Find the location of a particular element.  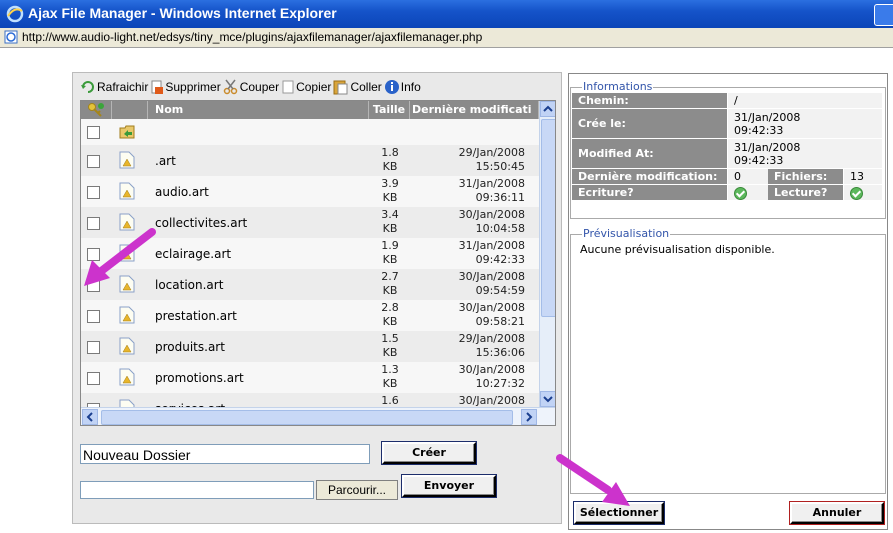

parent-folder-row is located at coordinates (310, 132).